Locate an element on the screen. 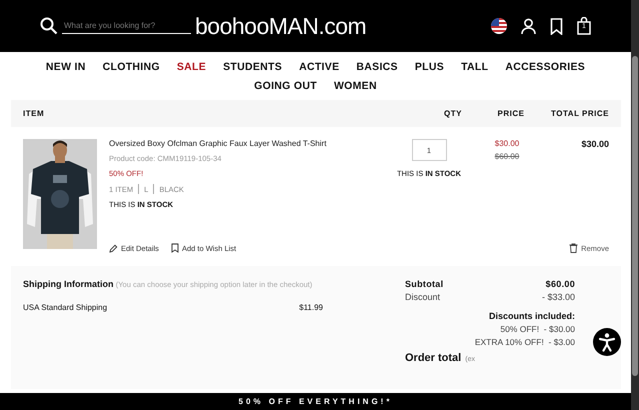 Image resolution: width=639 pixels, height=410 pixels. total-price: $30.00 is located at coordinates (595, 144).